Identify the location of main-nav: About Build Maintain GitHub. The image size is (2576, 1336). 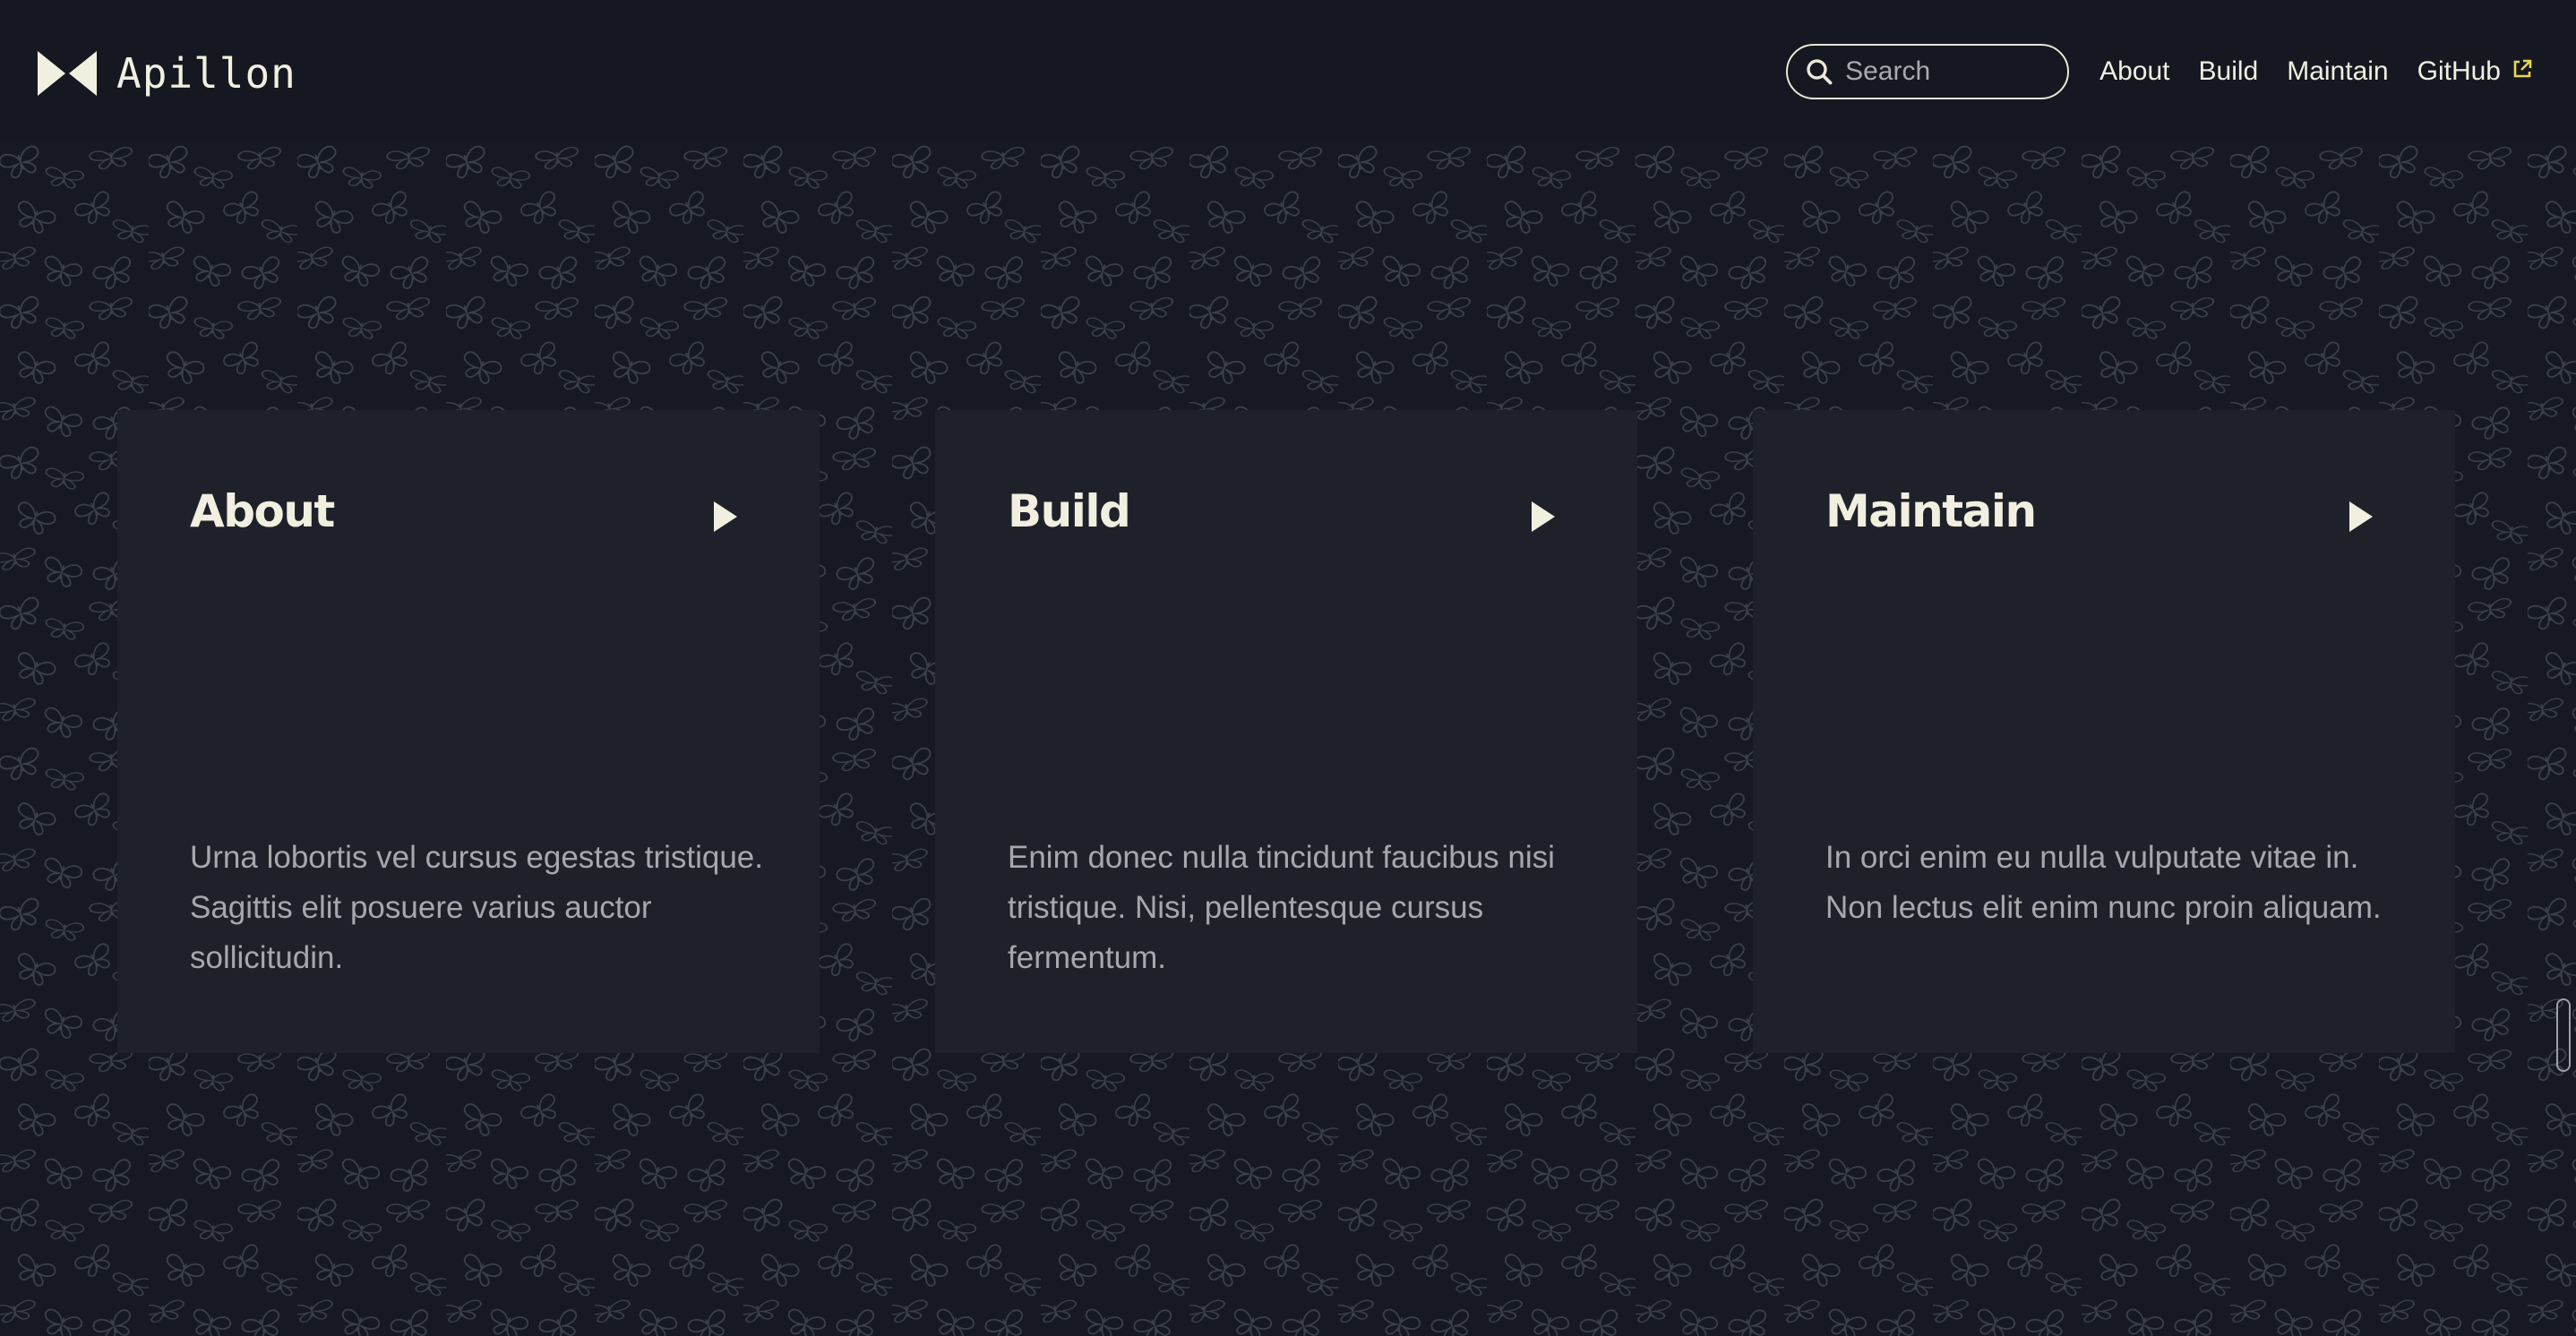
(2159, 72).